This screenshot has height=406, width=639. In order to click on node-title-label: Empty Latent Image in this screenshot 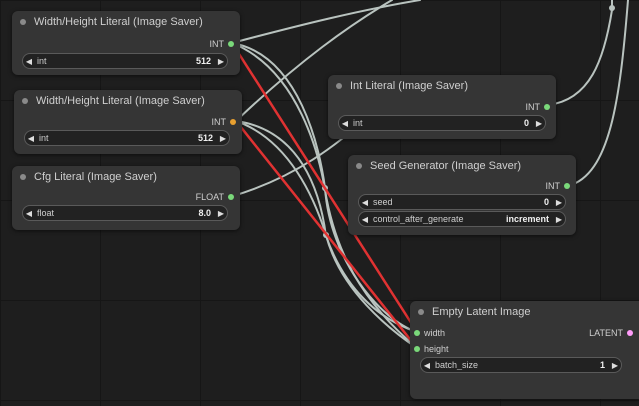, I will do `click(481, 312)`.